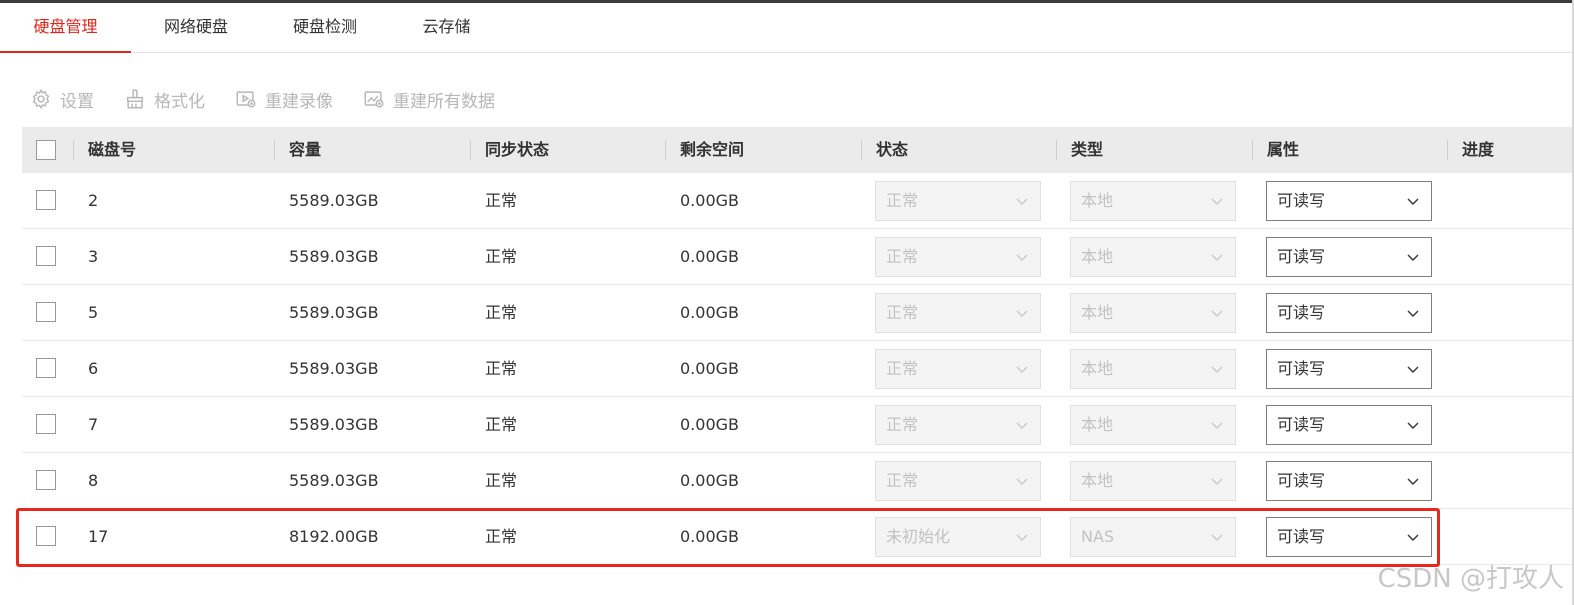  What do you see at coordinates (797, 257) in the screenshot?
I see `table-row: 3 5589.03GB 正常 0.00GB 正常 本地 可读写` at bounding box center [797, 257].